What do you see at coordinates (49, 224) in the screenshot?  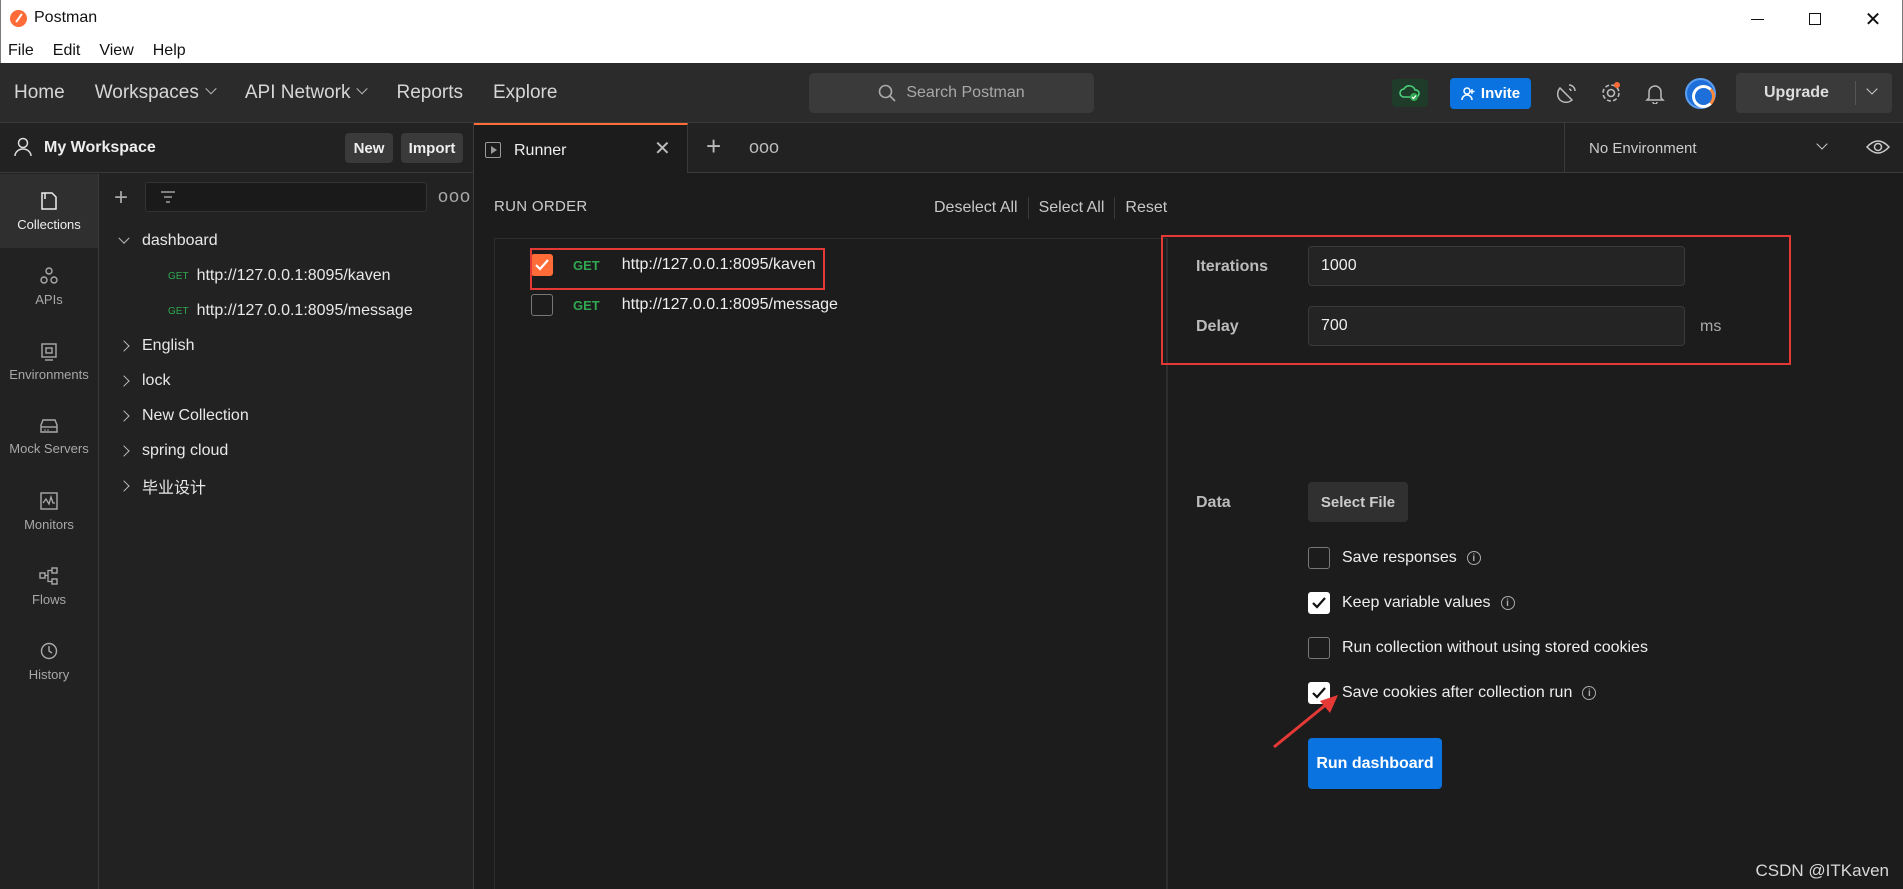 I see `sidebar-item-label: Collections` at bounding box center [49, 224].